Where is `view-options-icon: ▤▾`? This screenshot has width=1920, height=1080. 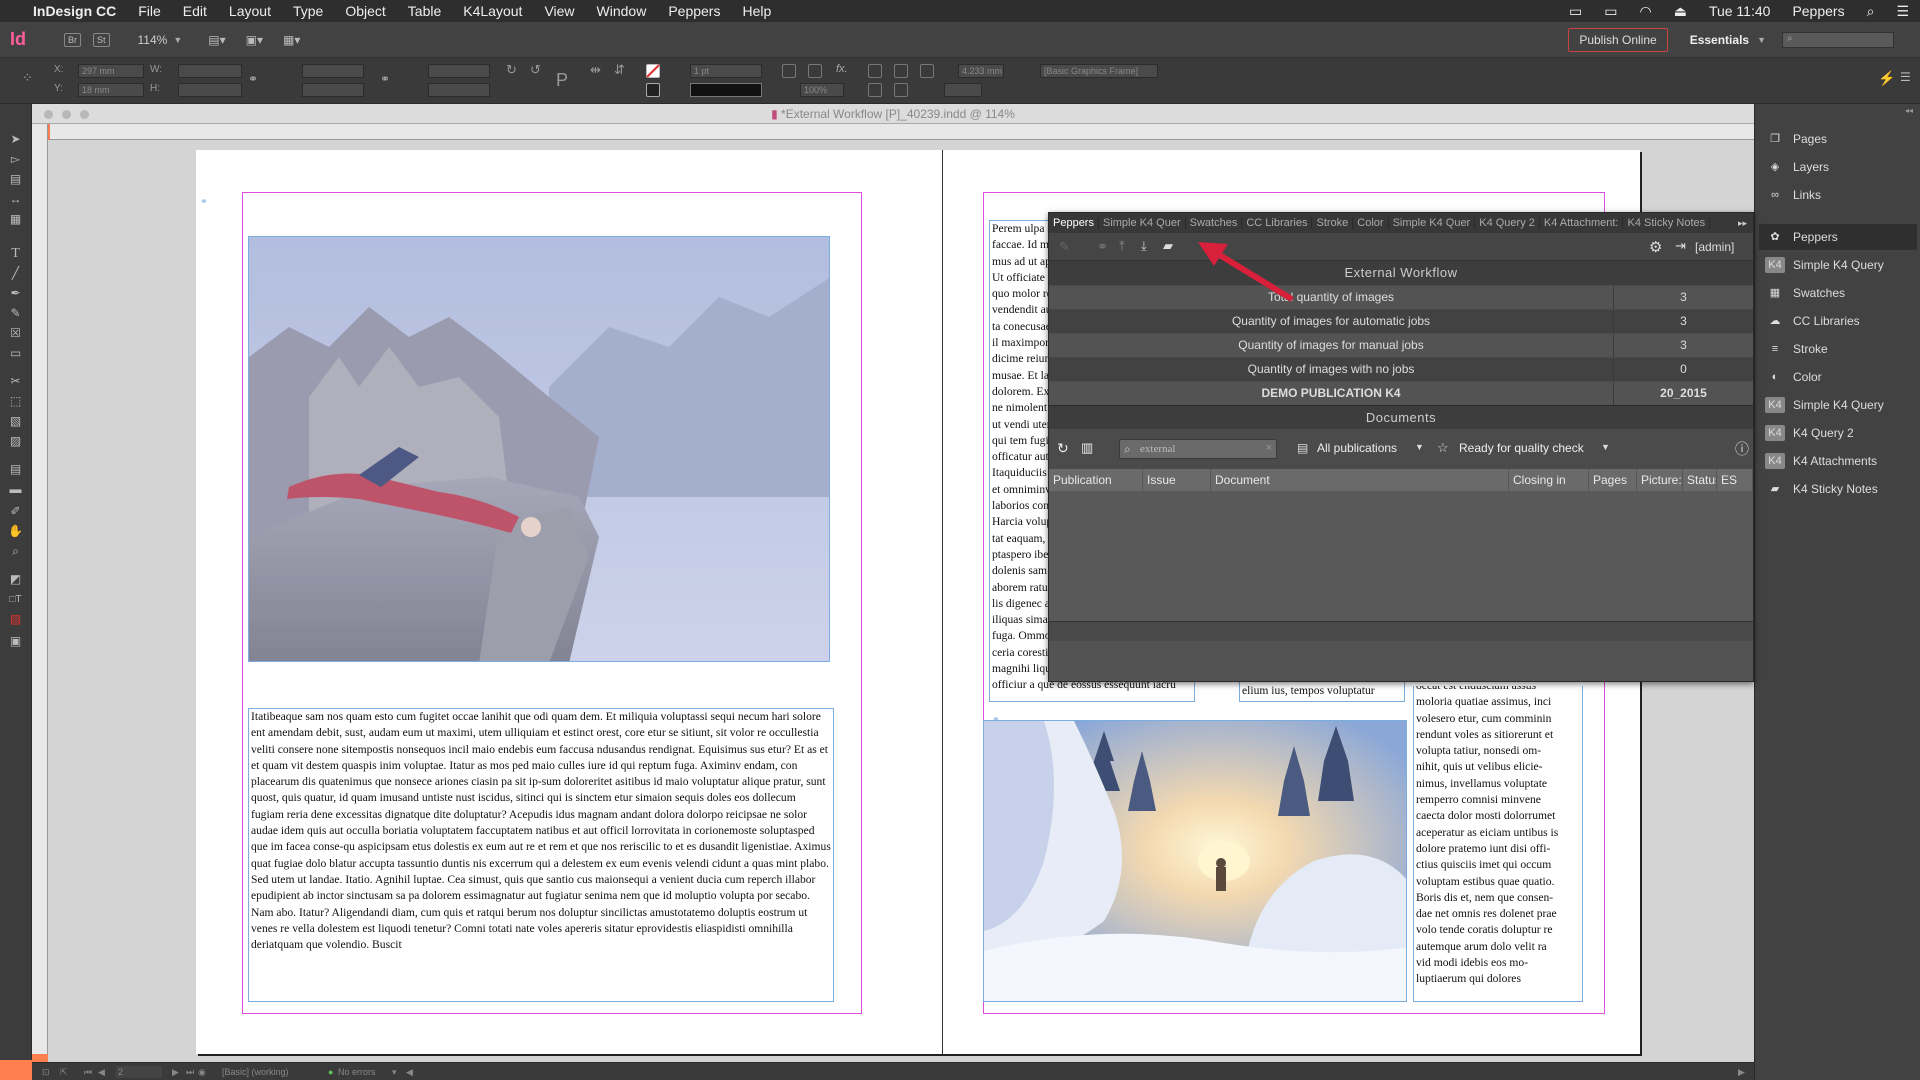 view-options-icon: ▤▾ is located at coordinates (216, 40).